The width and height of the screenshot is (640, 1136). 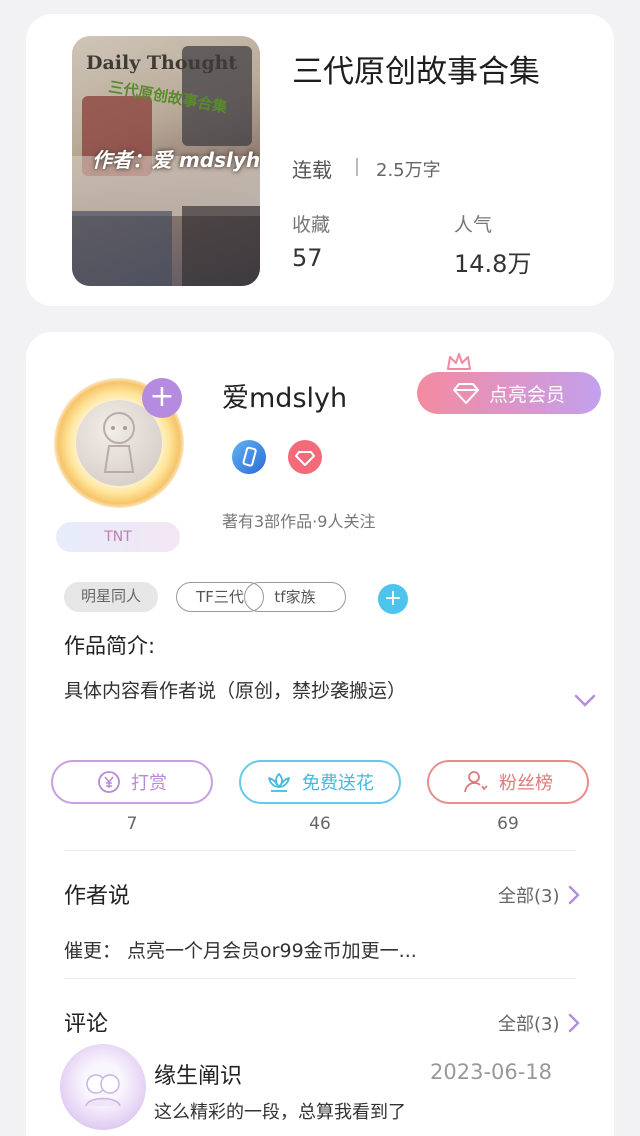 What do you see at coordinates (311, 225) in the screenshot?
I see `favorites-label: 收藏` at bounding box center [311, 225].